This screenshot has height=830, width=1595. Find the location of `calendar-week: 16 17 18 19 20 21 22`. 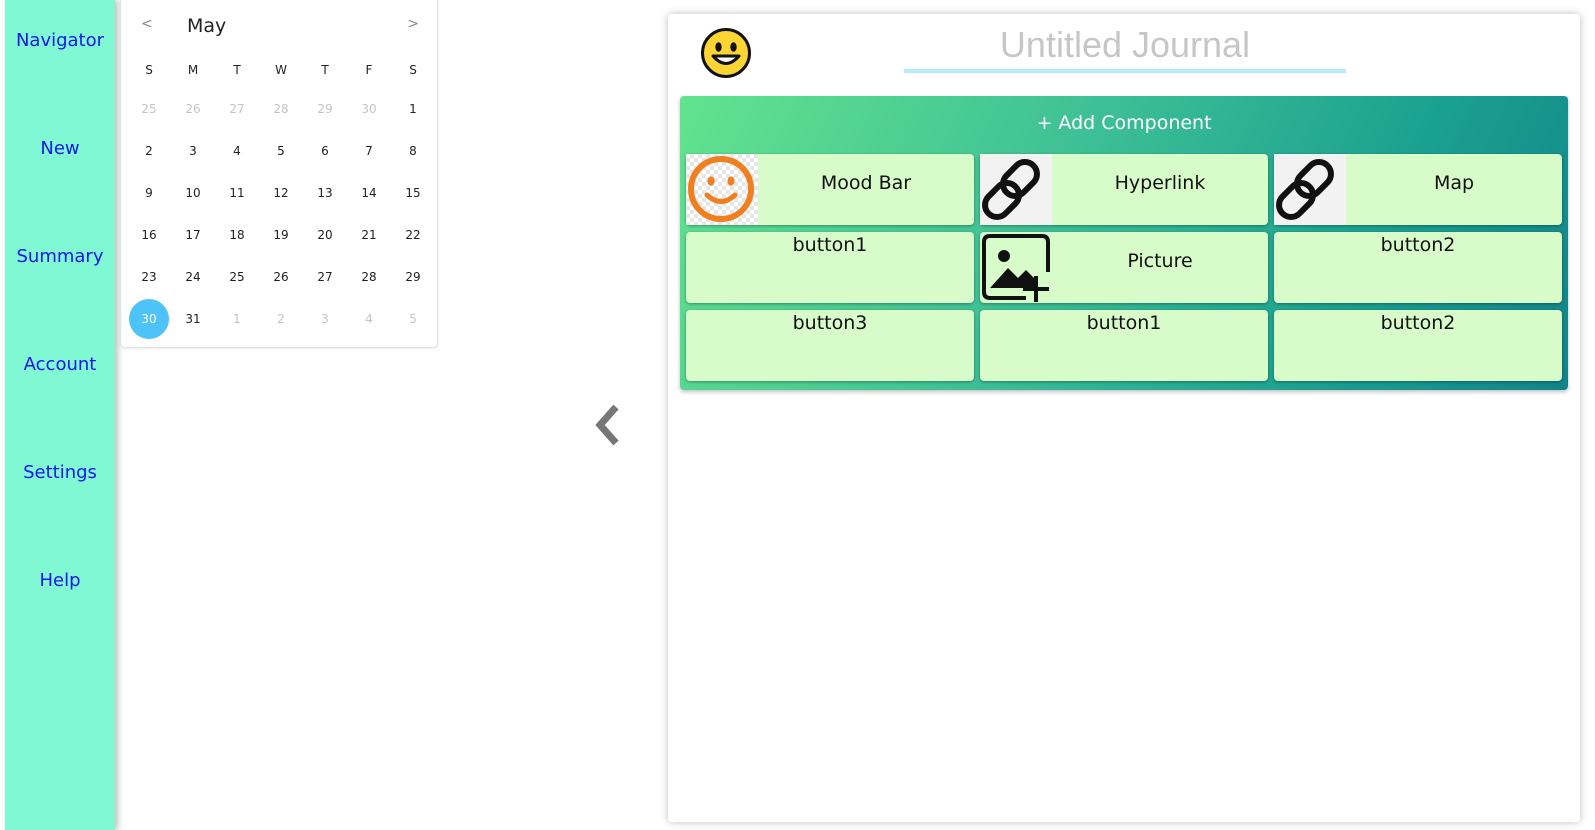

calendar-week: 16 17 18 19 20 21 22 is located at coordinates (281, 235).